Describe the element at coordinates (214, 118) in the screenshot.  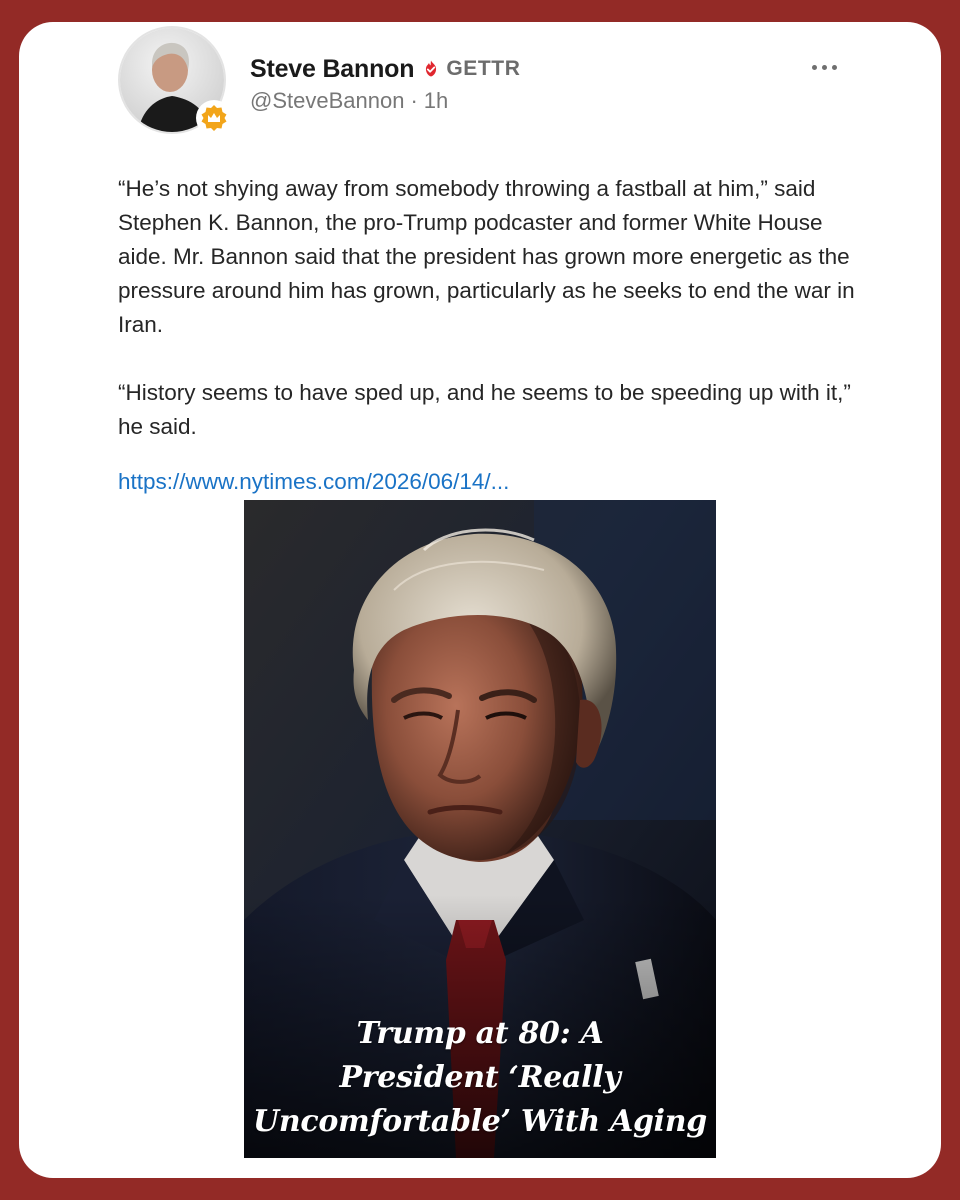
I see `crown-badge-icon` at that location.